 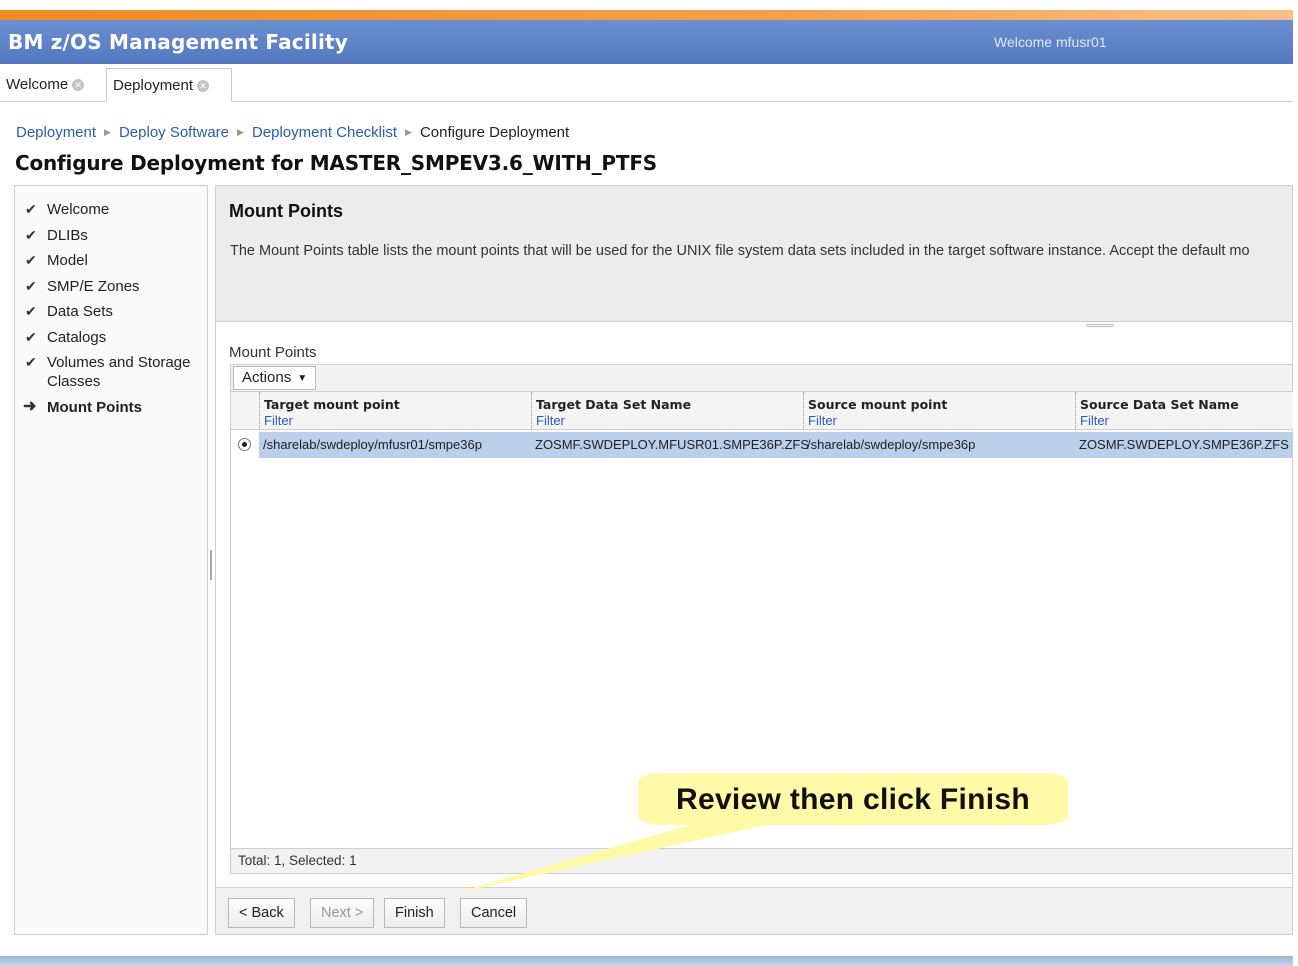 I want to click on next-button: Next >, so click(x=342, y=913).